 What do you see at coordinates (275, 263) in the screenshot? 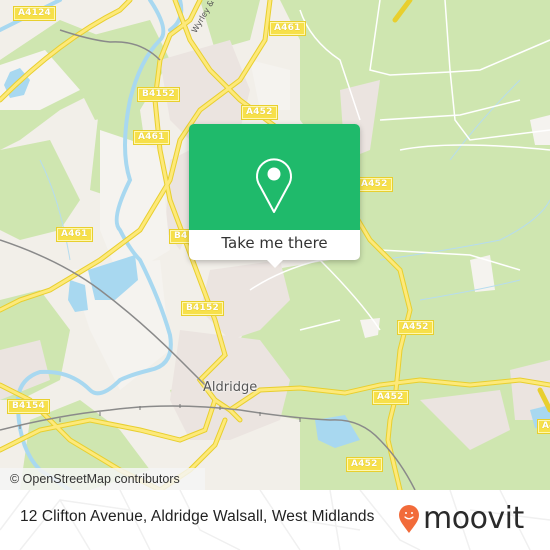
I see `popup-pointer` at bounding box center [275, 263].